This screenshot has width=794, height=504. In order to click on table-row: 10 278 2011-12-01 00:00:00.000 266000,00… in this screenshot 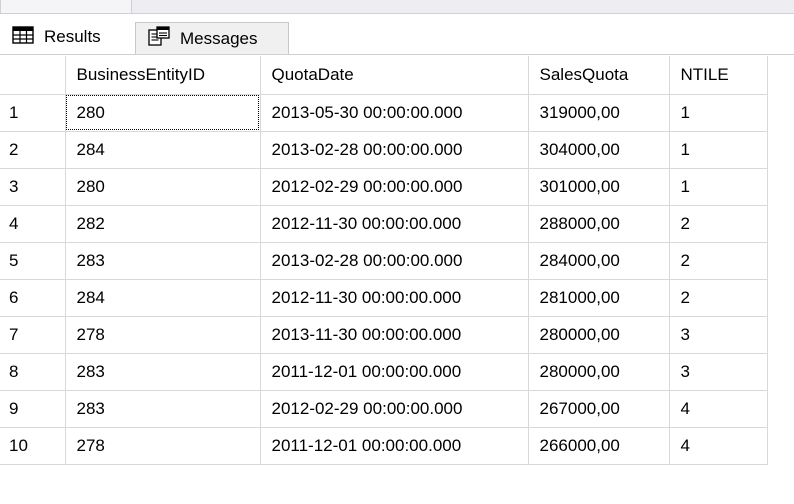, I will do `click(384, 446)`.